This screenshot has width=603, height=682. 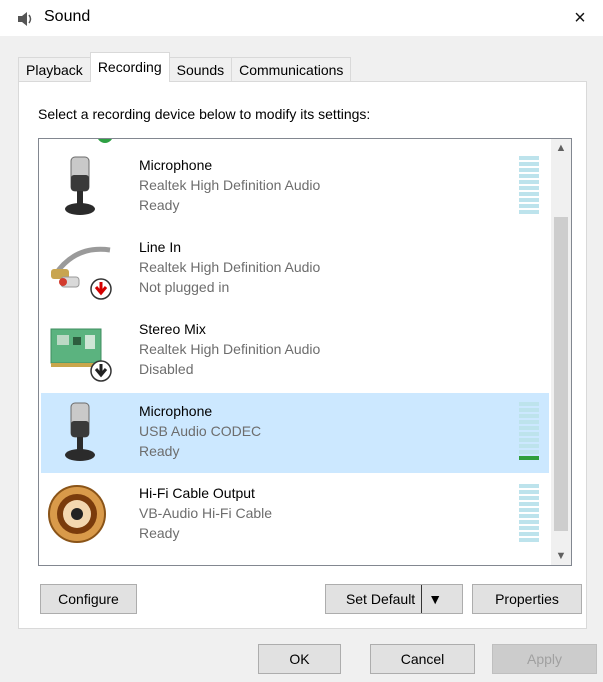 I want to click on chevron-up-icon: ▲, so click(x=561, y=148).